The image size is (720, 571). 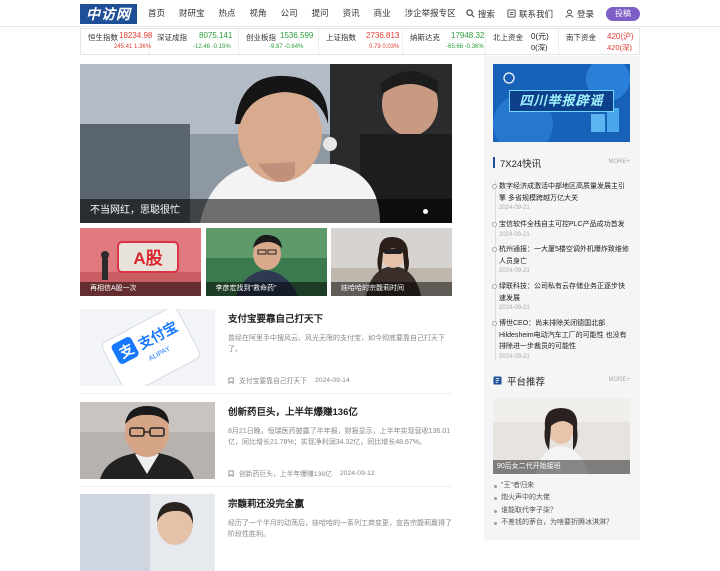 I want to click on ticker-change: -12.46 -0.15%, so click(x=212, y=47).